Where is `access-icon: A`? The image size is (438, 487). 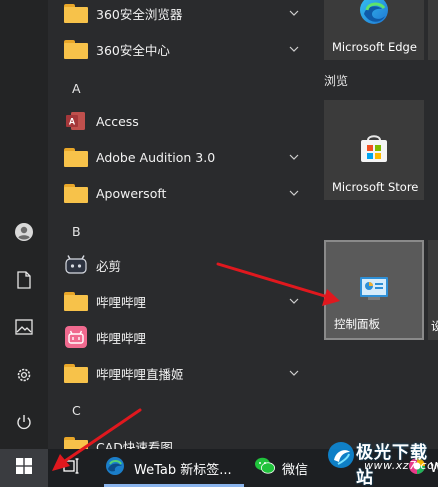
access-icon: A is located at coordinates (76, 121).